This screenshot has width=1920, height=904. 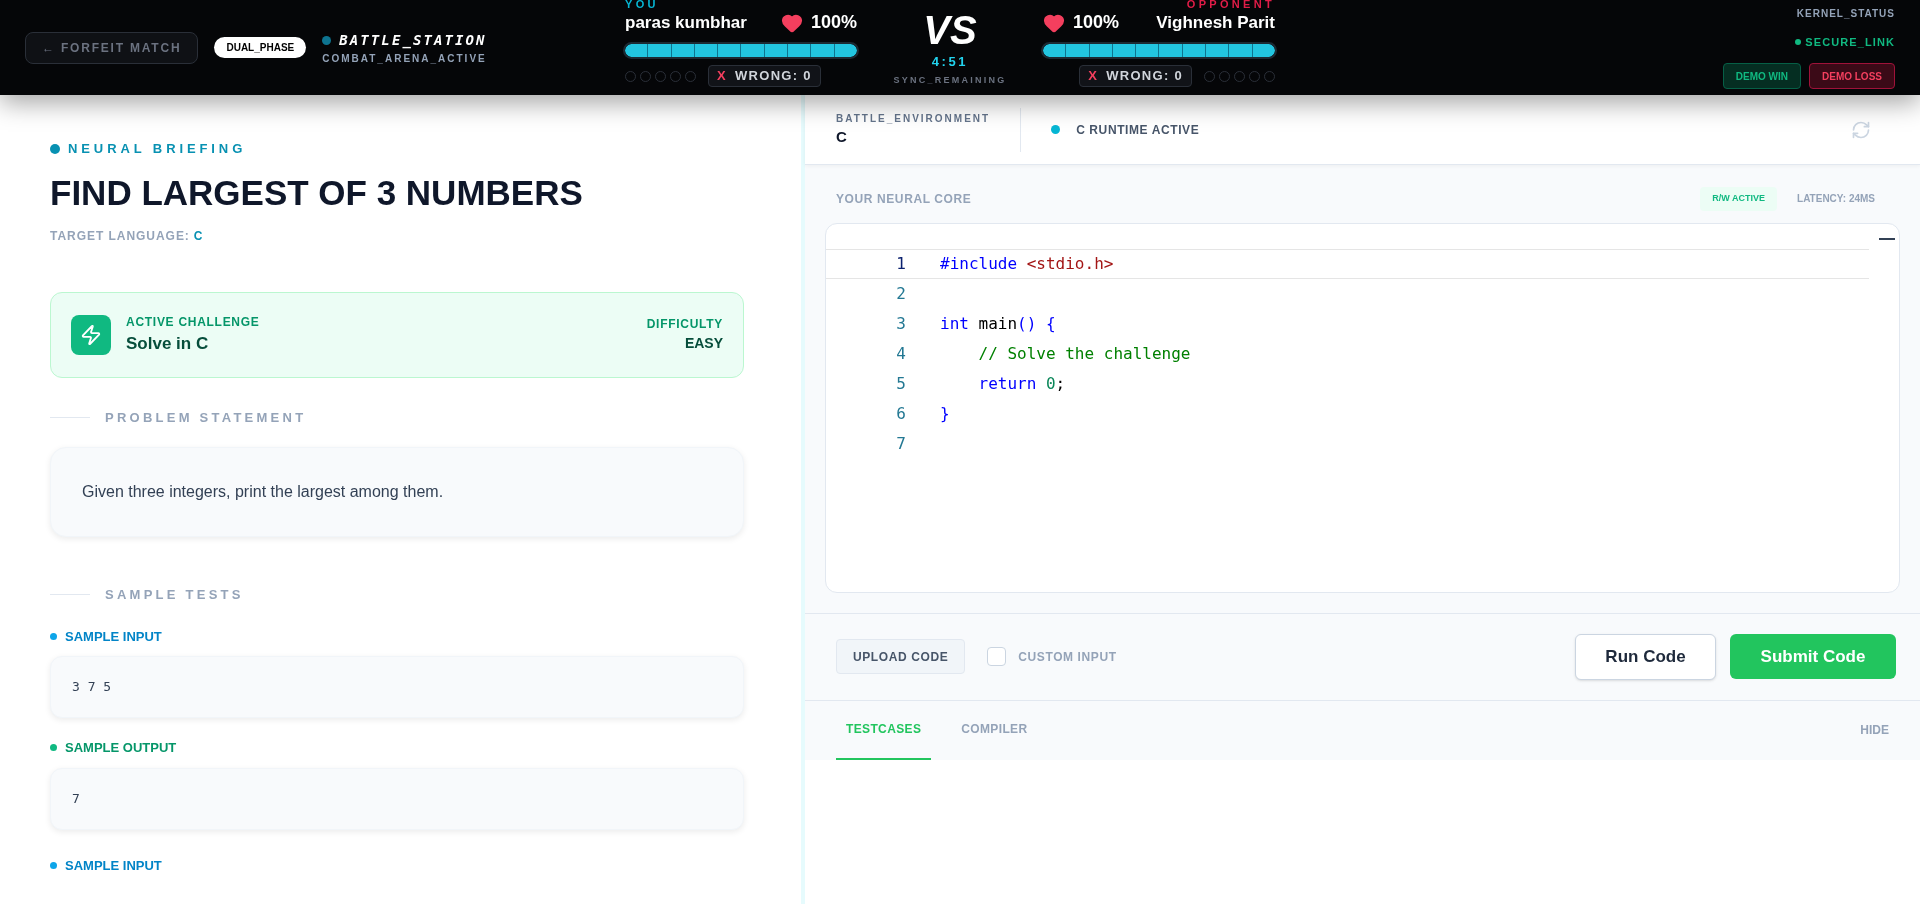 I want to click on demo-loss-button: DEMO LOSS, so click(x=1852, y=76).